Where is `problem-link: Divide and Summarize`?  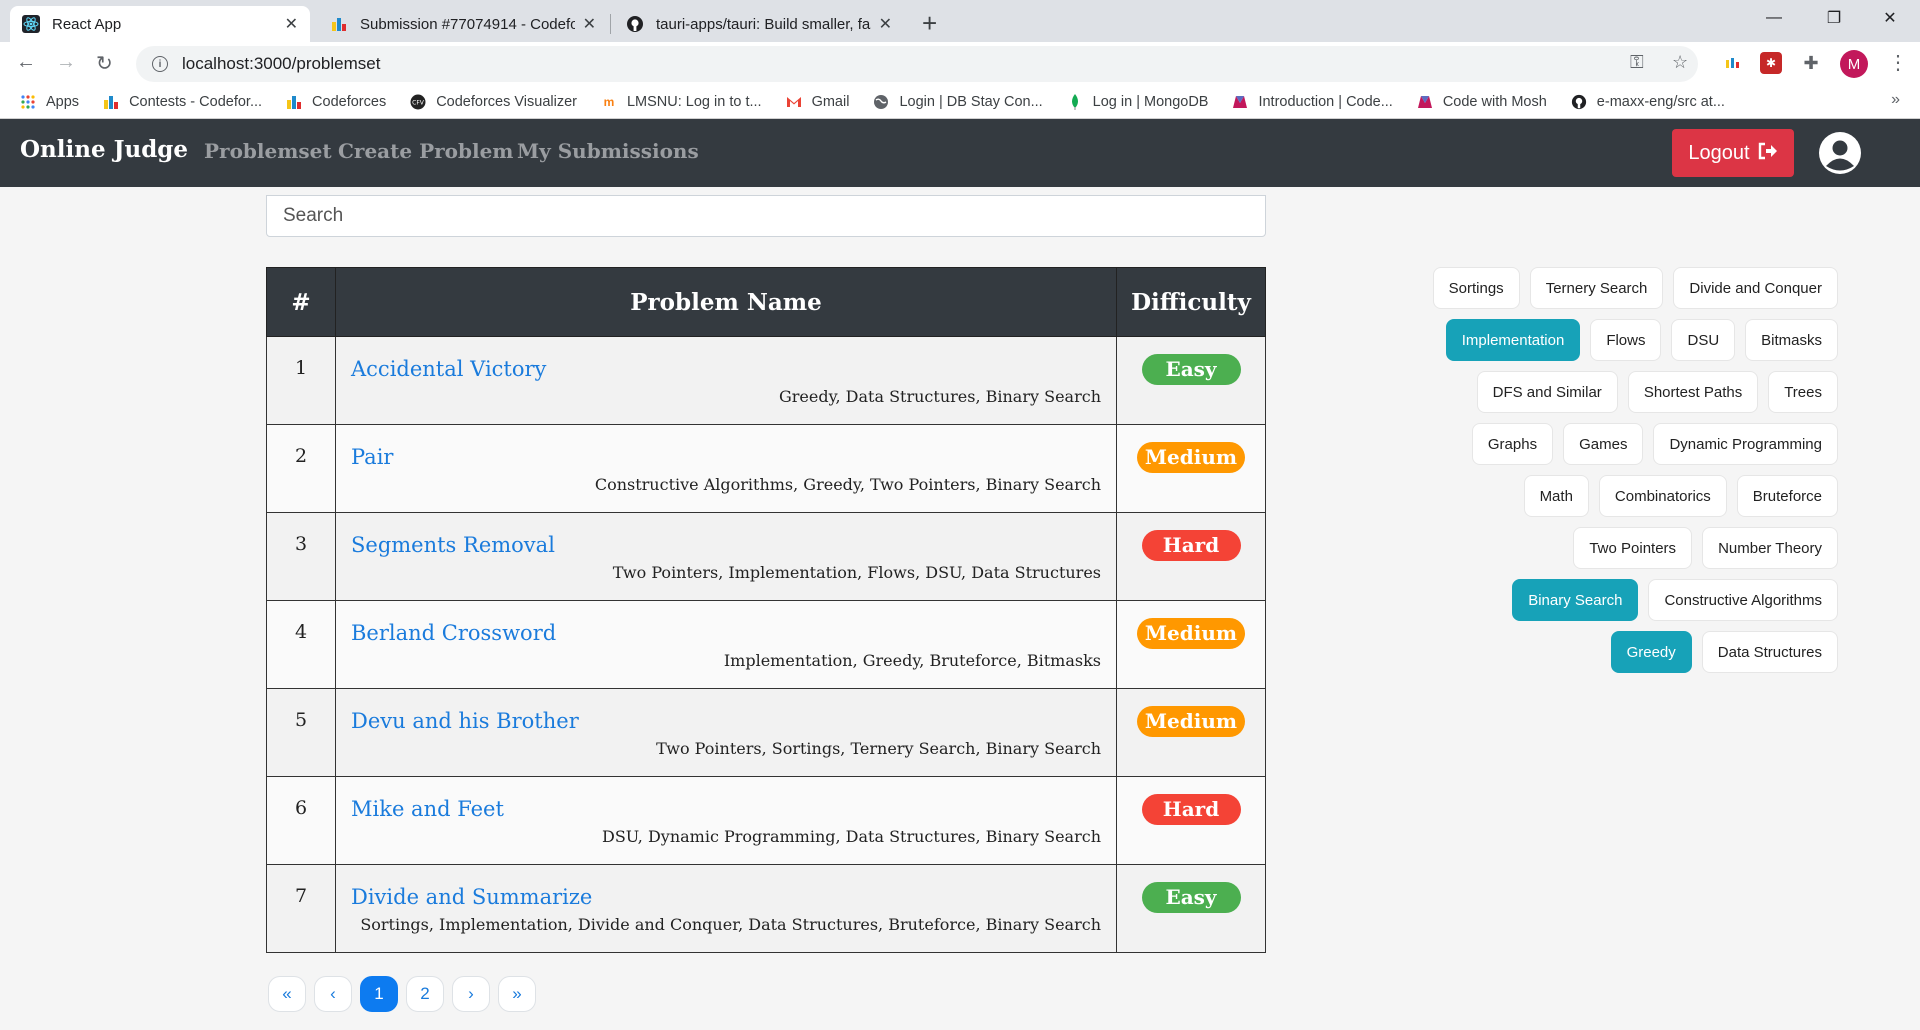
problem-link: Divide and Summarize is located at coordinates (726, 897).